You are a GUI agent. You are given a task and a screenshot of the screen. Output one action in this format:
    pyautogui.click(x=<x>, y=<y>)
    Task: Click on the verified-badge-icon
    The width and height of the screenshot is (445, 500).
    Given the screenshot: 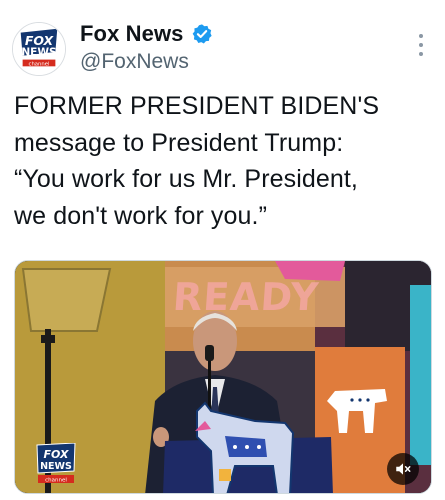 What is the action you would take?
    pyautogui.click(x=202, y=34)
    